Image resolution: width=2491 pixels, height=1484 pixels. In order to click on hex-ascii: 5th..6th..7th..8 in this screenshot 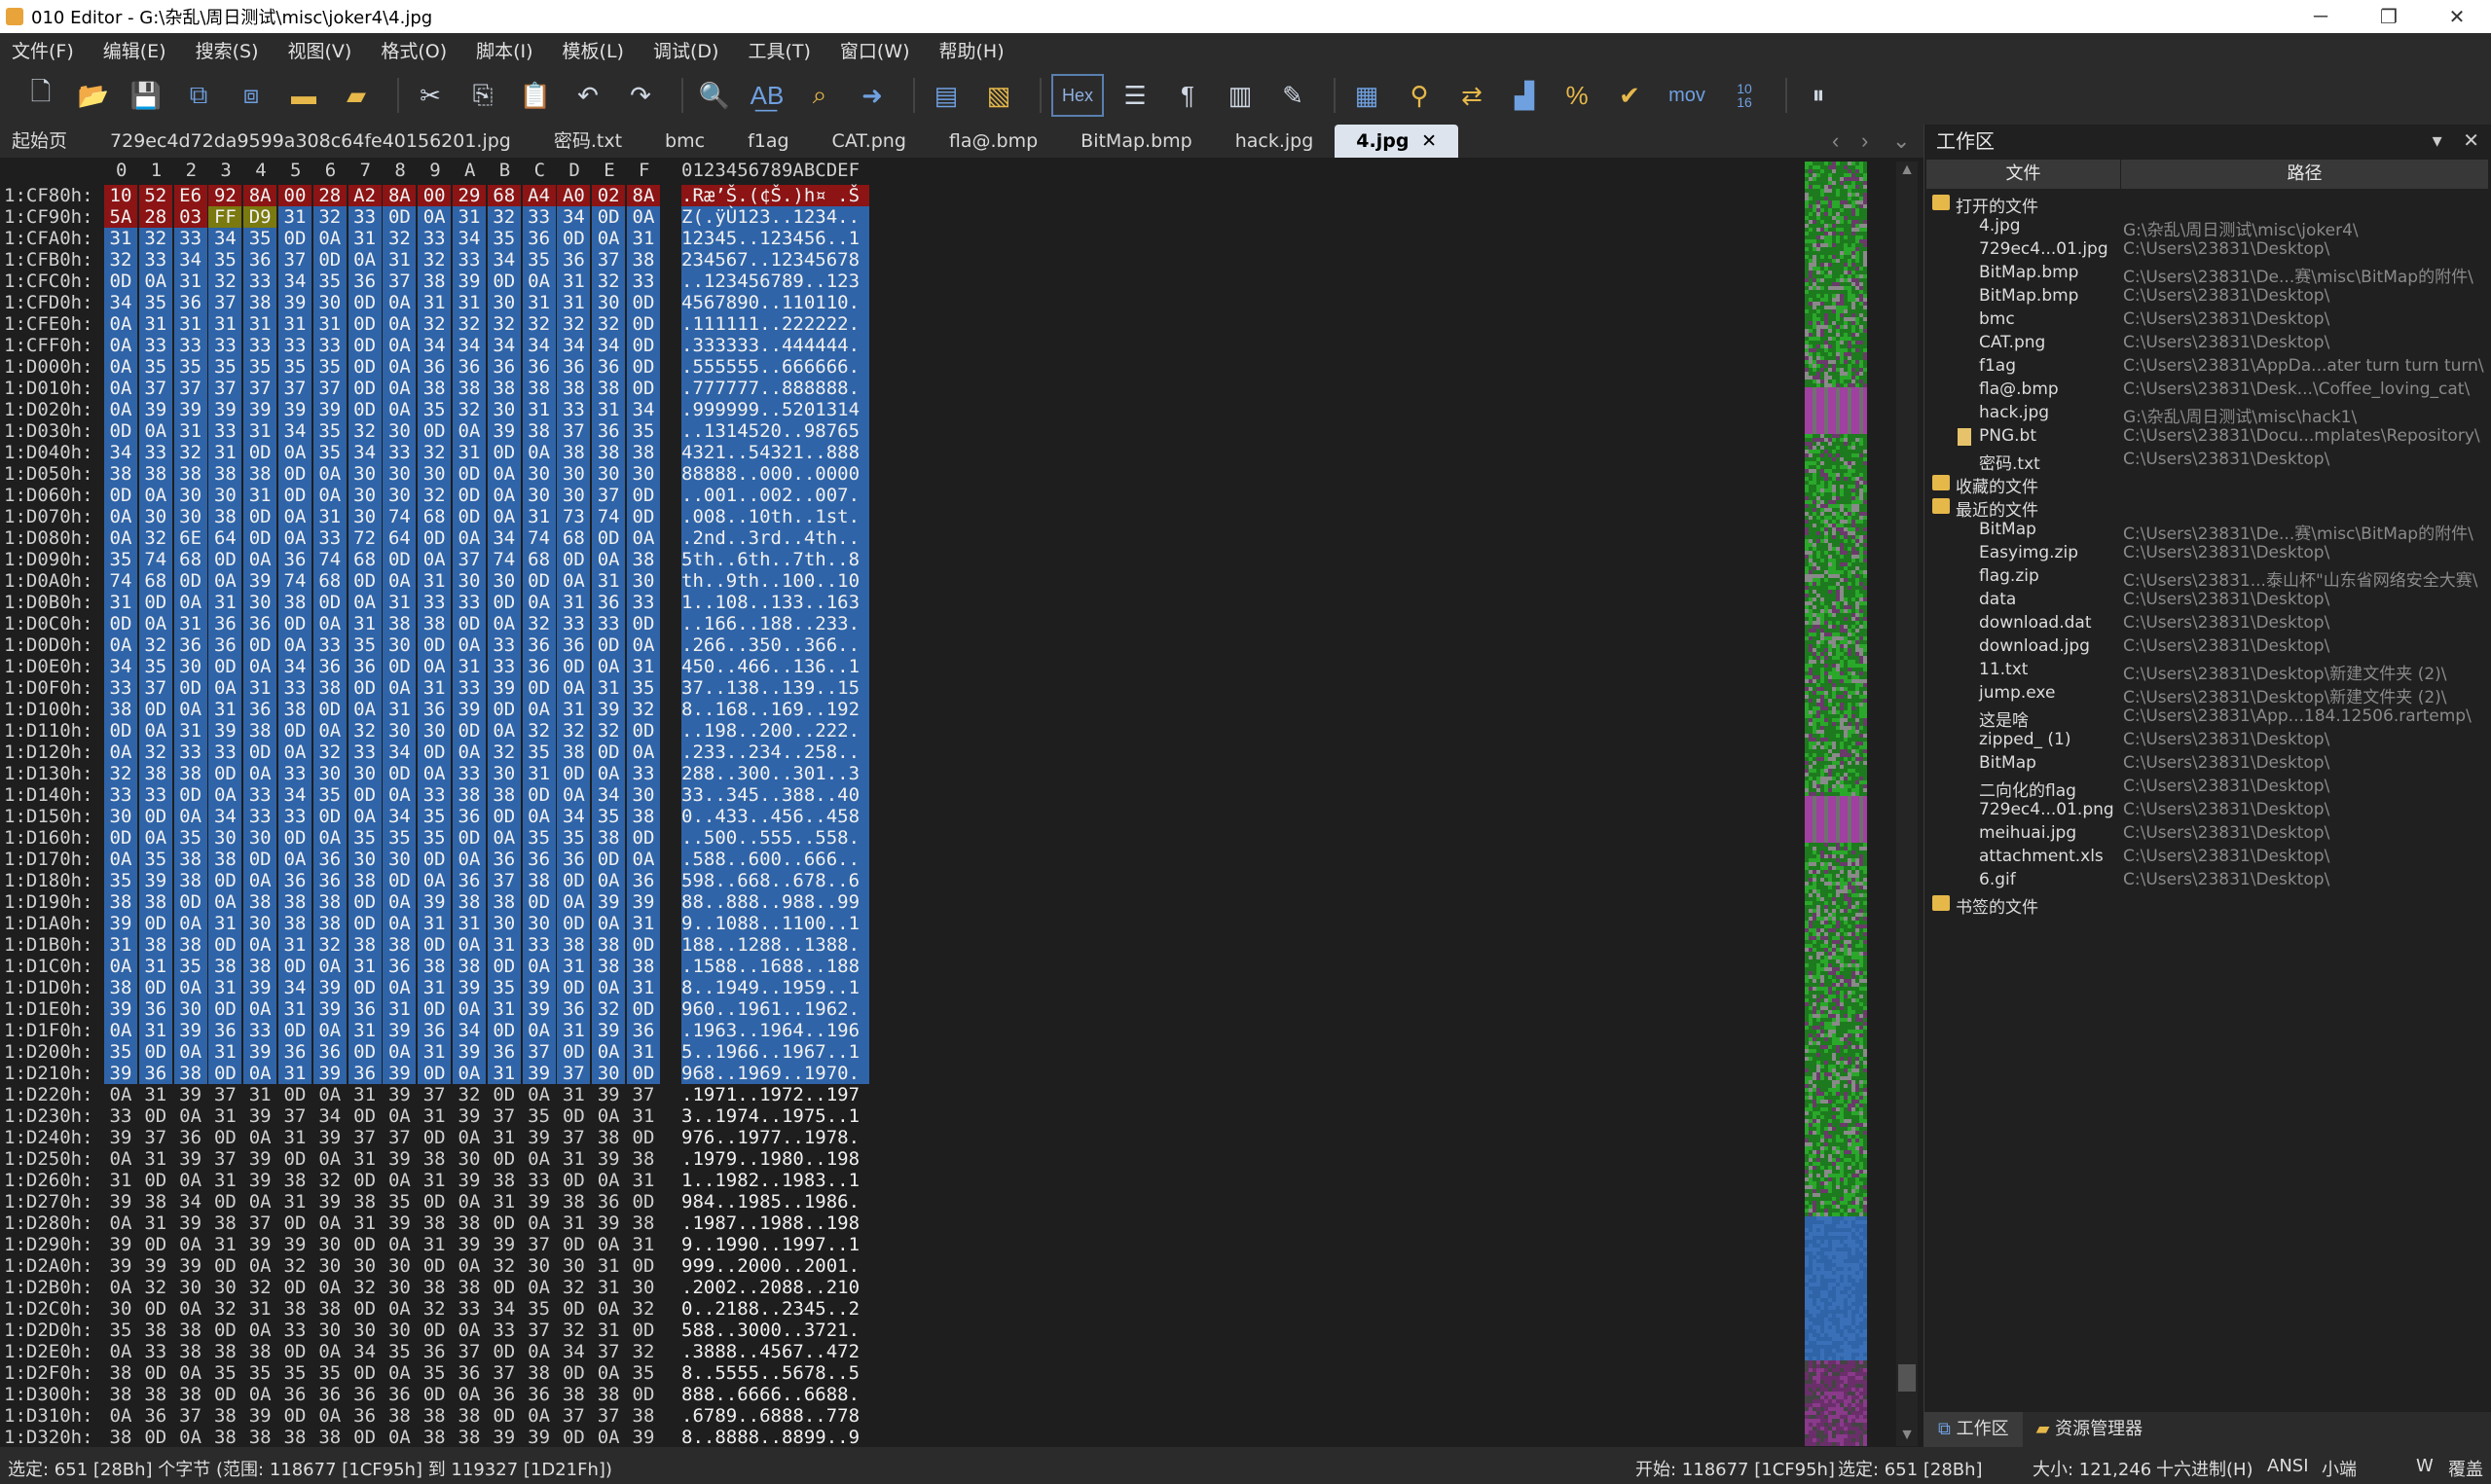, I will do `click(775, 559)`.